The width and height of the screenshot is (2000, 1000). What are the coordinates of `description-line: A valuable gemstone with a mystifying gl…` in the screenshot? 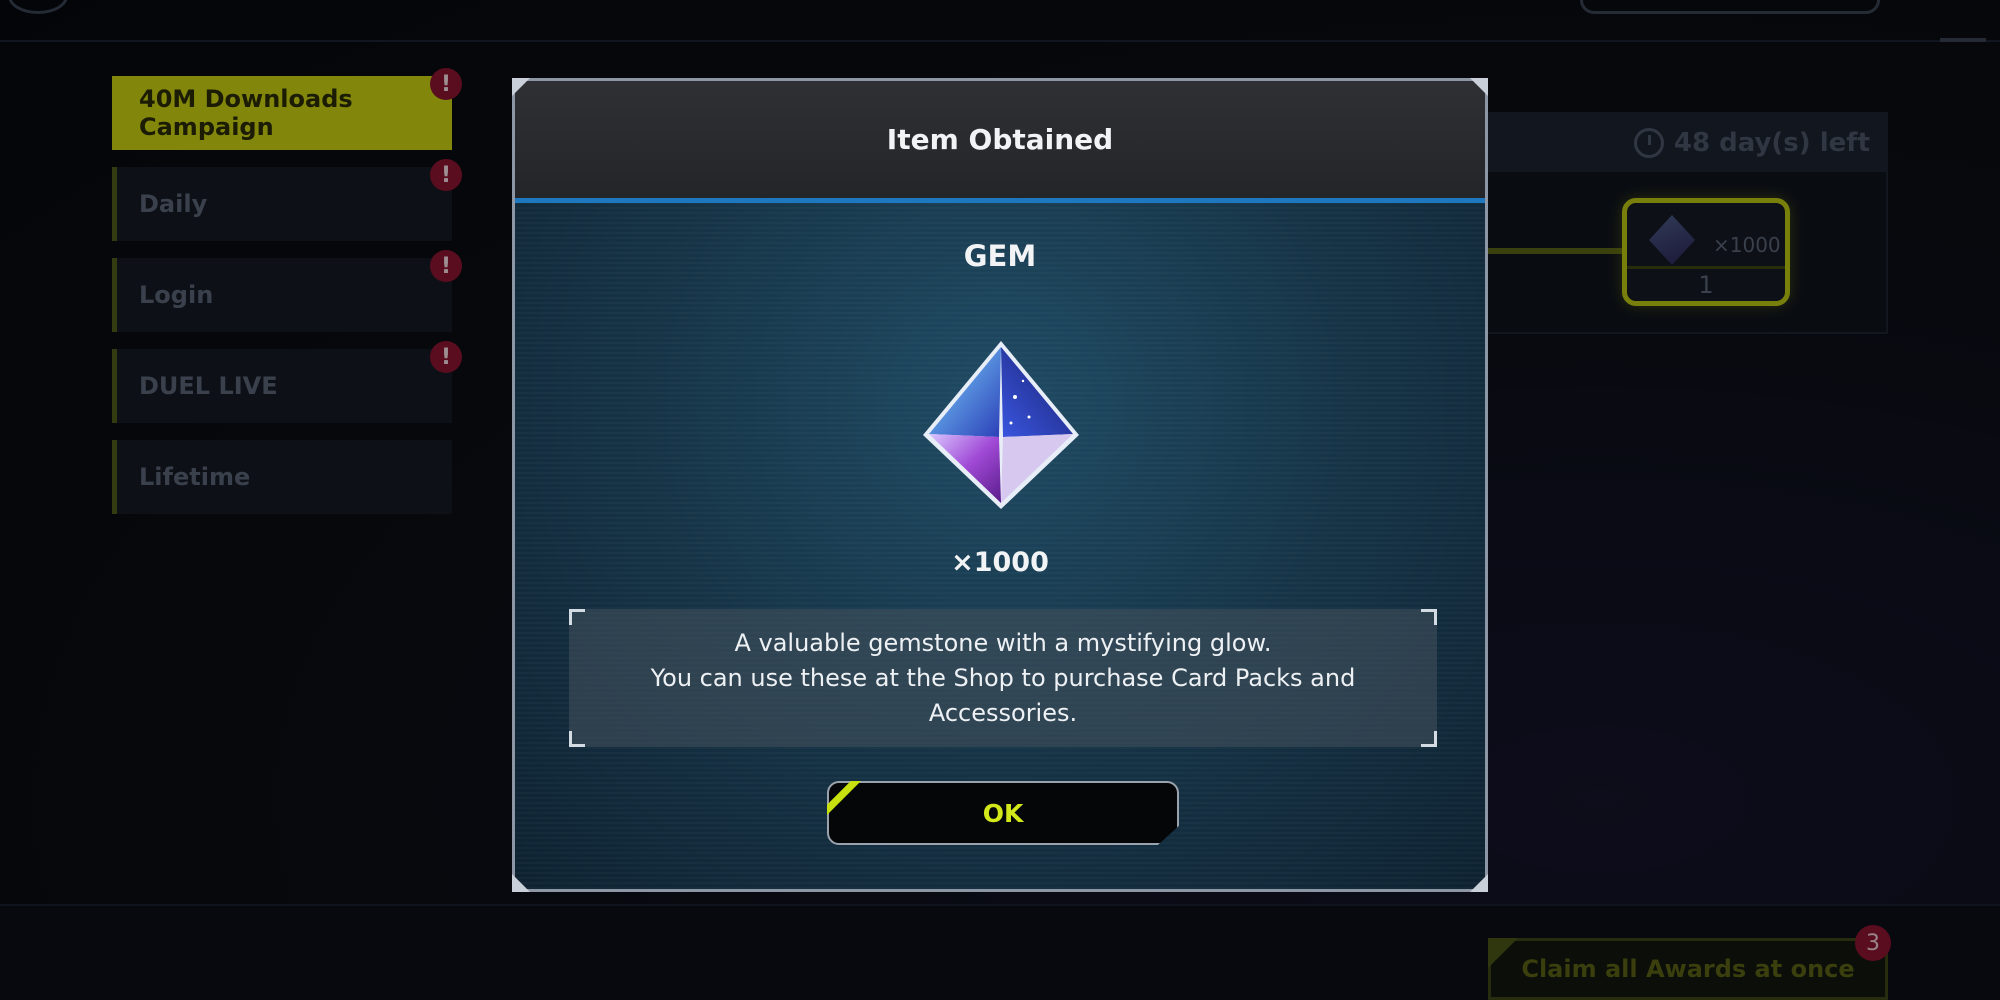 It's located at (1003, 642).